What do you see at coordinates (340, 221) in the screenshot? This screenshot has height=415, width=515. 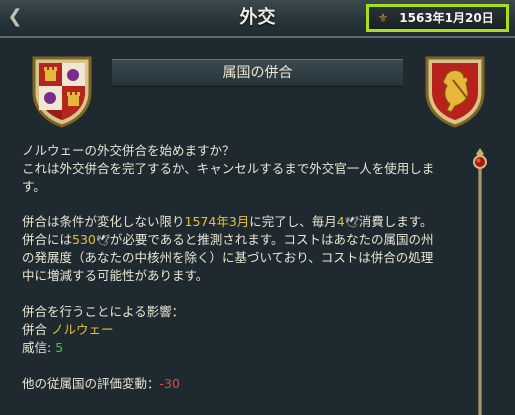 I see `monthly-cost: 4` at bounding box center [340, 221].